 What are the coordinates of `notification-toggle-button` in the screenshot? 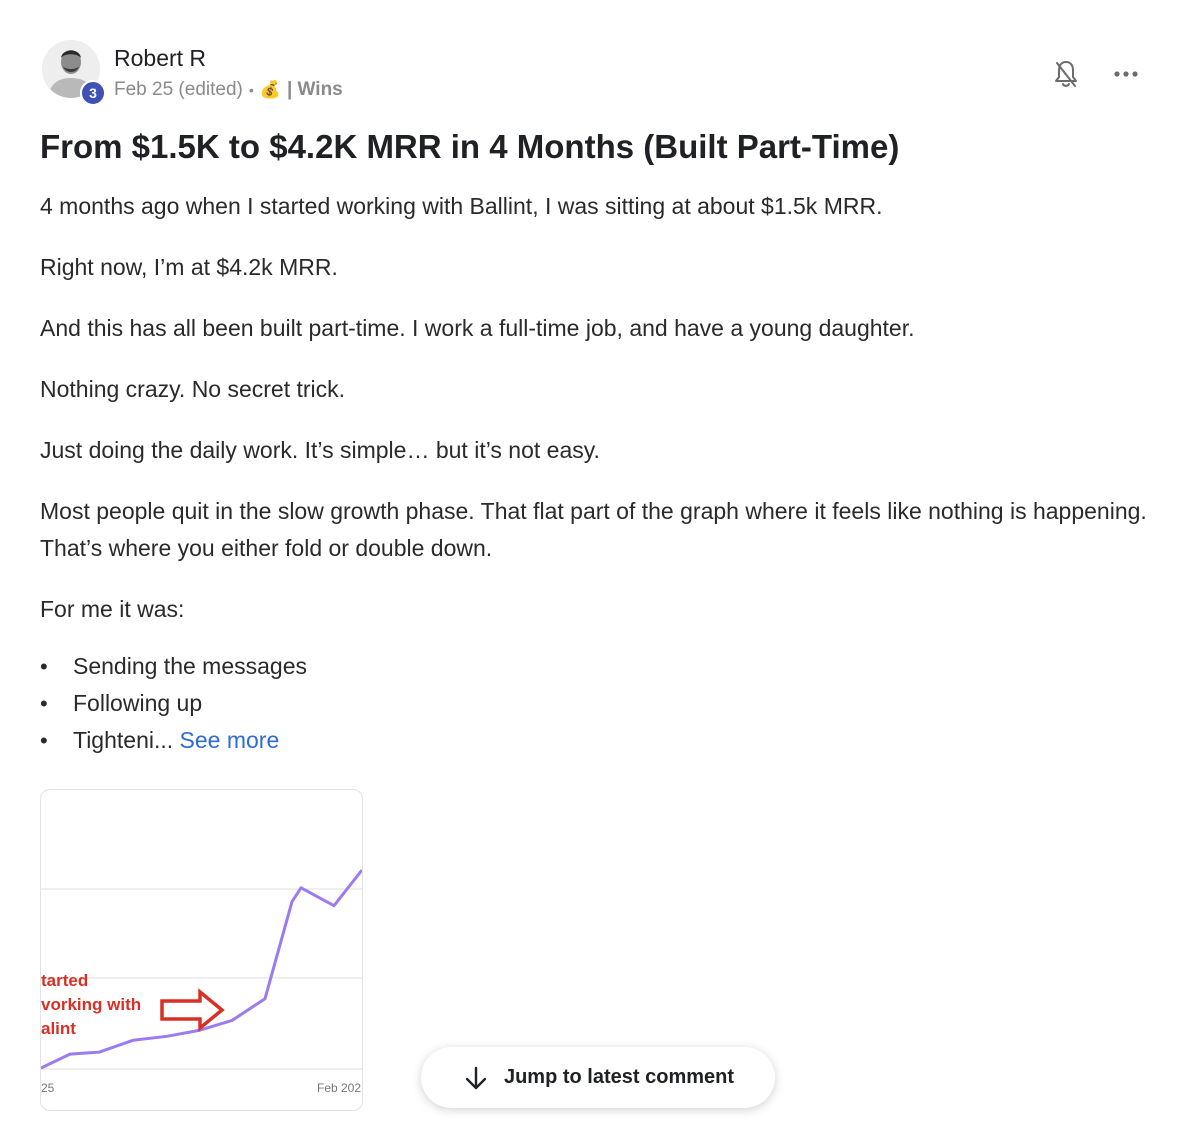 It's located at (1066, 74).